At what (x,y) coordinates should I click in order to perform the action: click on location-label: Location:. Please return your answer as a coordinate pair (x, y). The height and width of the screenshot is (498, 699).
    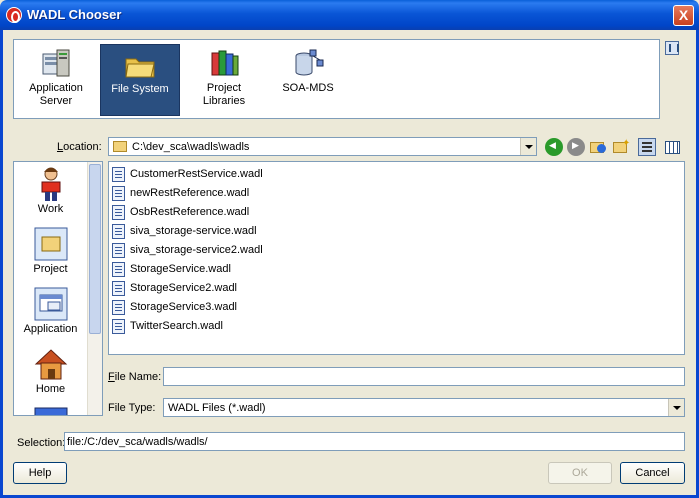
    Looking at the image, I should click on (79, 147).